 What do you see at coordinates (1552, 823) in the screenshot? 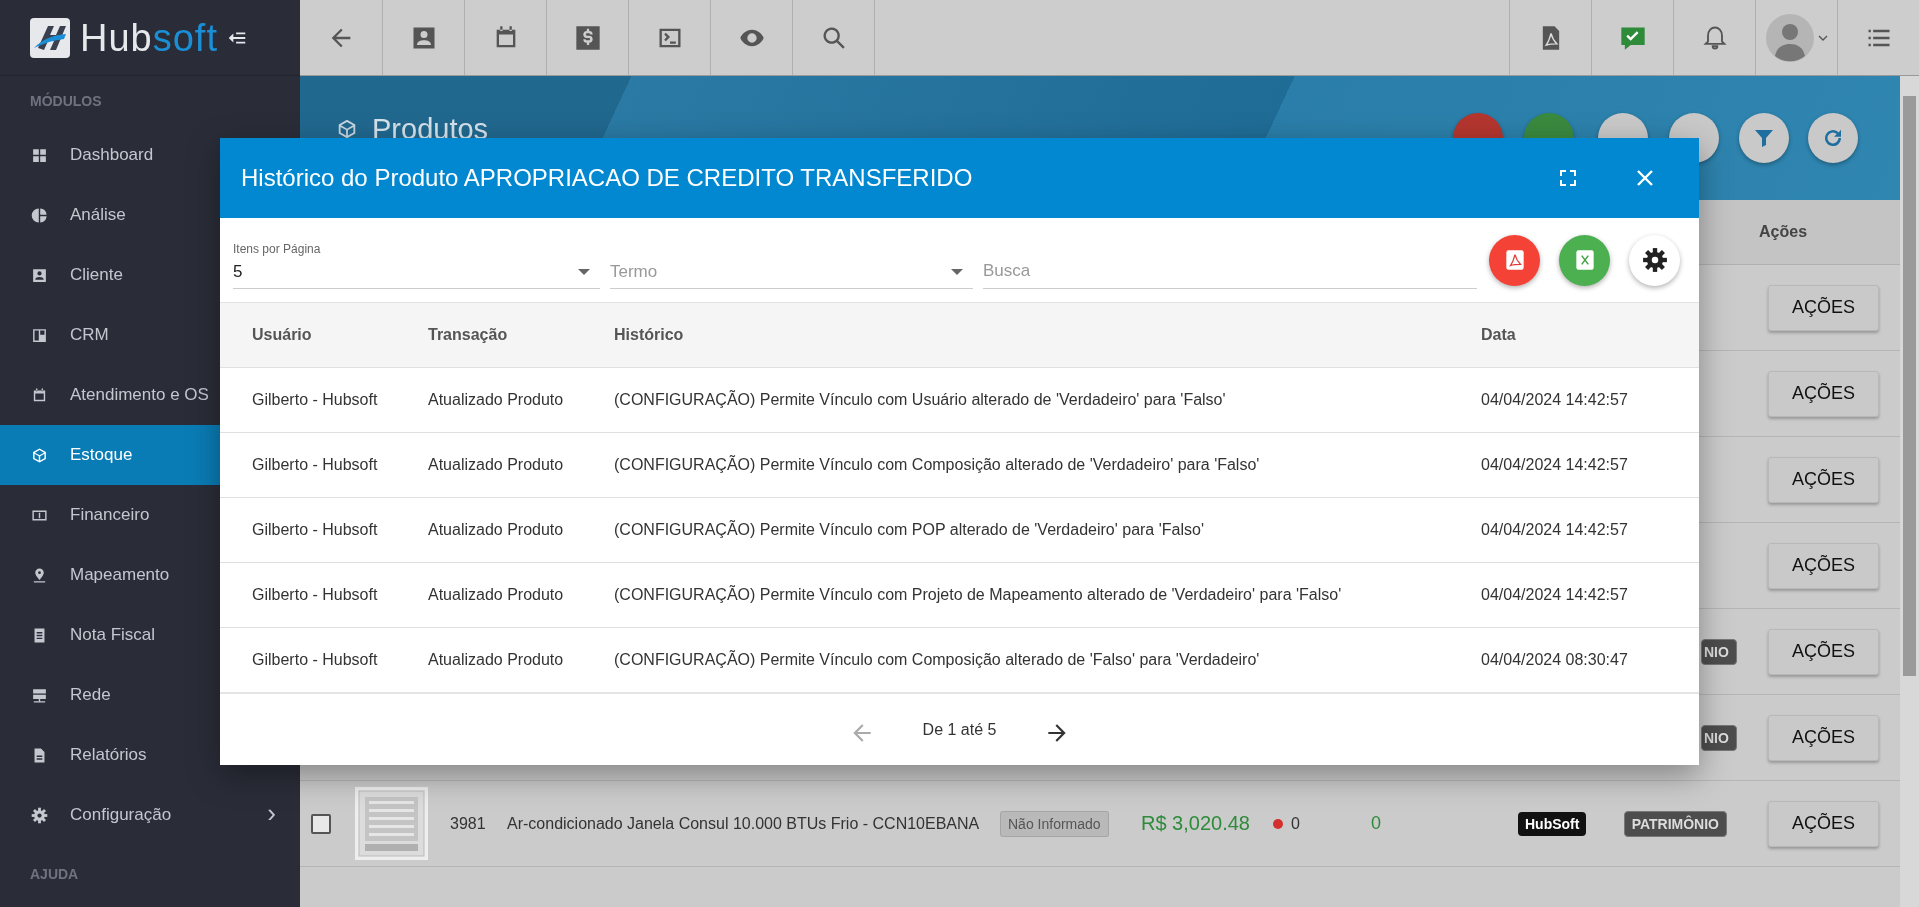
I see `brand-tag: HubSoft` at bounding box center [1552, 823].